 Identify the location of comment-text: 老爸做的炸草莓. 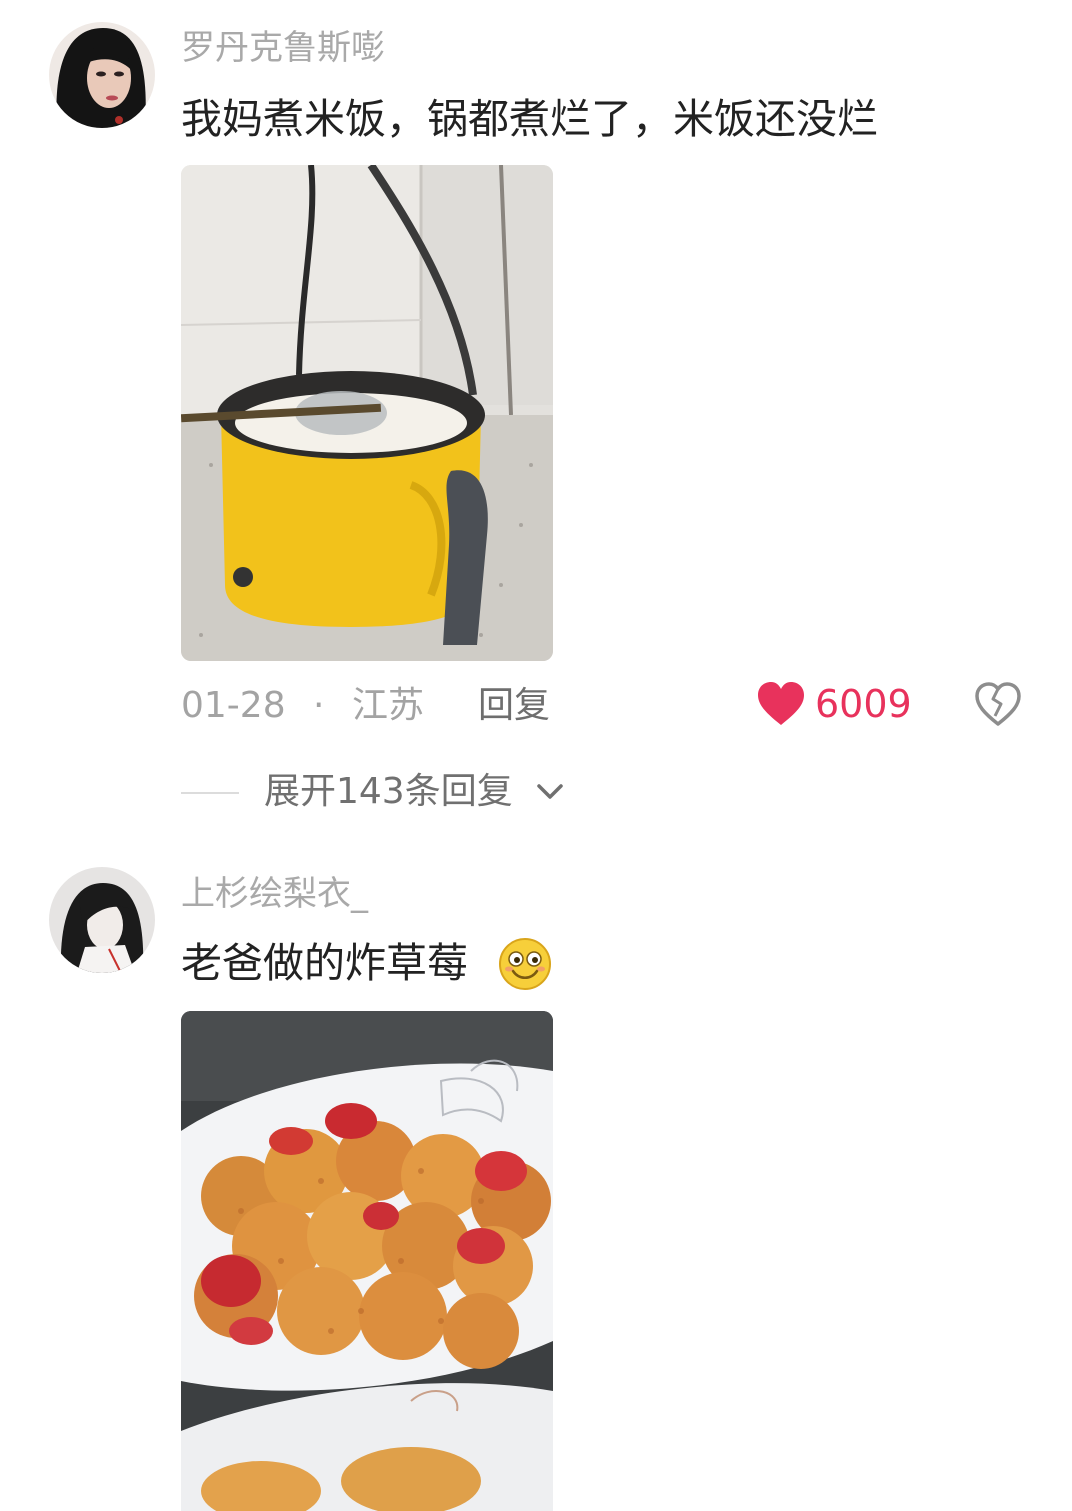
(324, 963).